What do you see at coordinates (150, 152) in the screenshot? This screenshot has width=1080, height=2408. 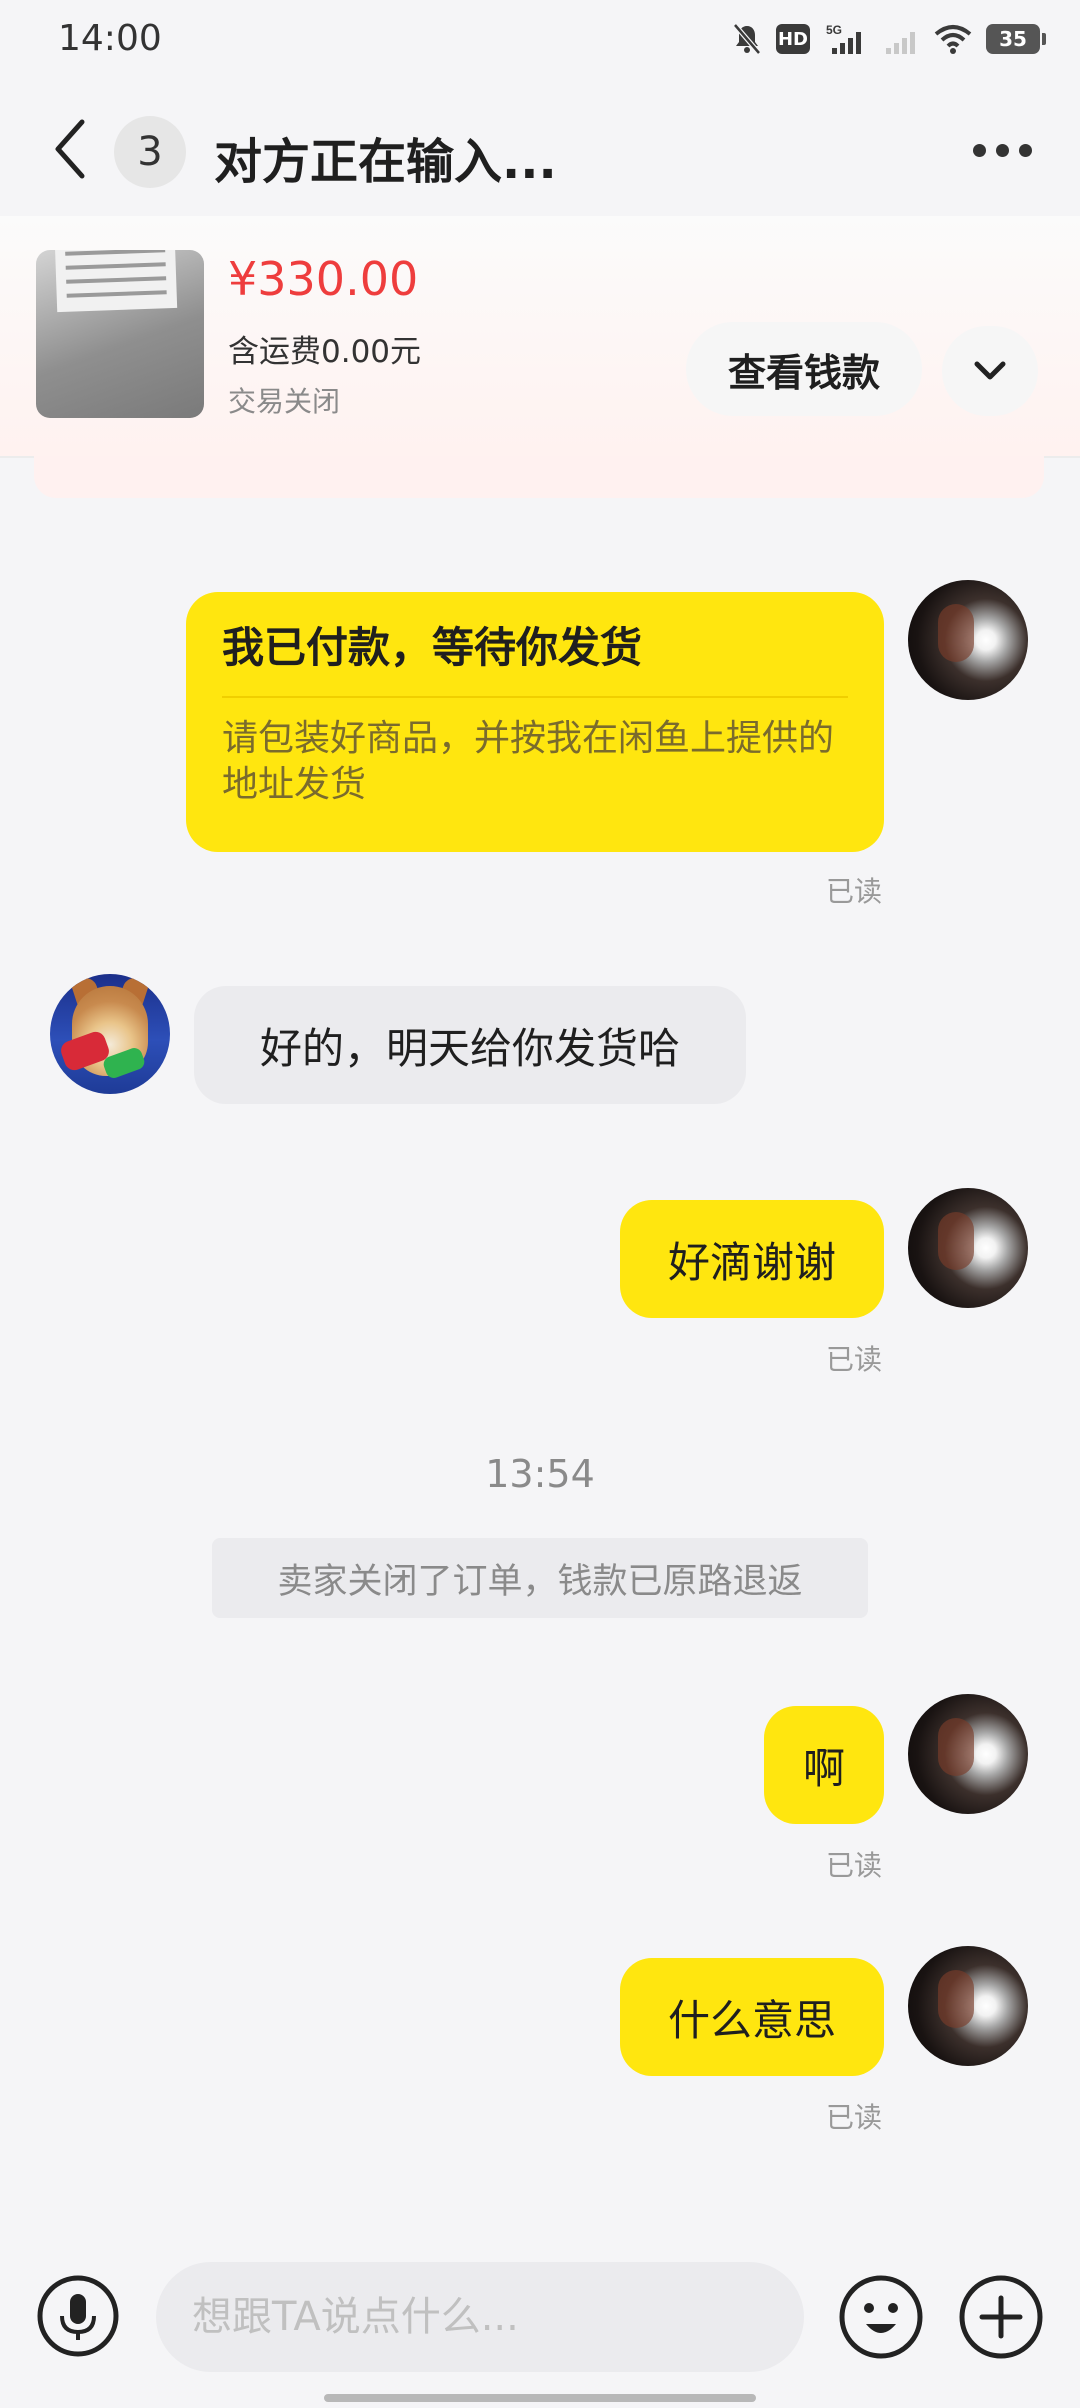 I see `unread-count-badge: 3` at bounding box center [150, 152].